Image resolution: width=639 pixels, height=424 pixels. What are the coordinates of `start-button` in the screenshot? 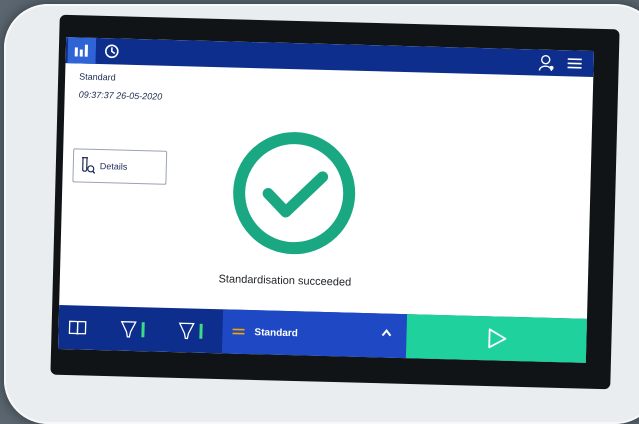 It's located at (496, 338).